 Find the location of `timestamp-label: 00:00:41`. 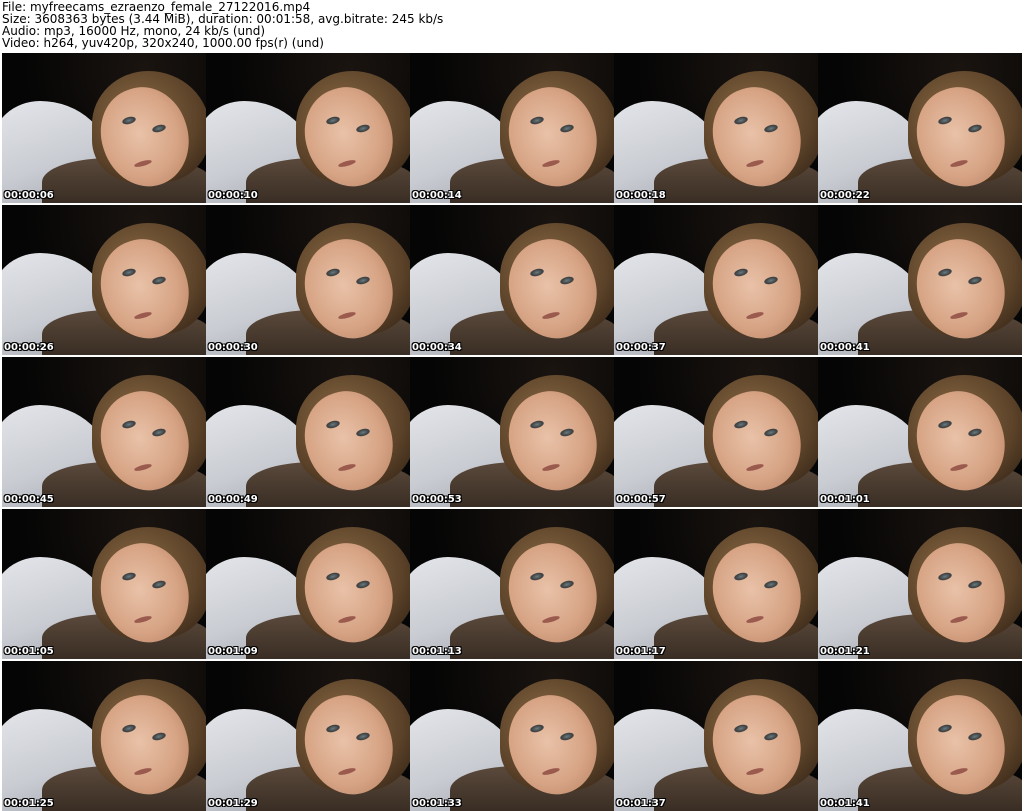

timestamp-label: 00:00:41 is located at coordinates (845, 347).